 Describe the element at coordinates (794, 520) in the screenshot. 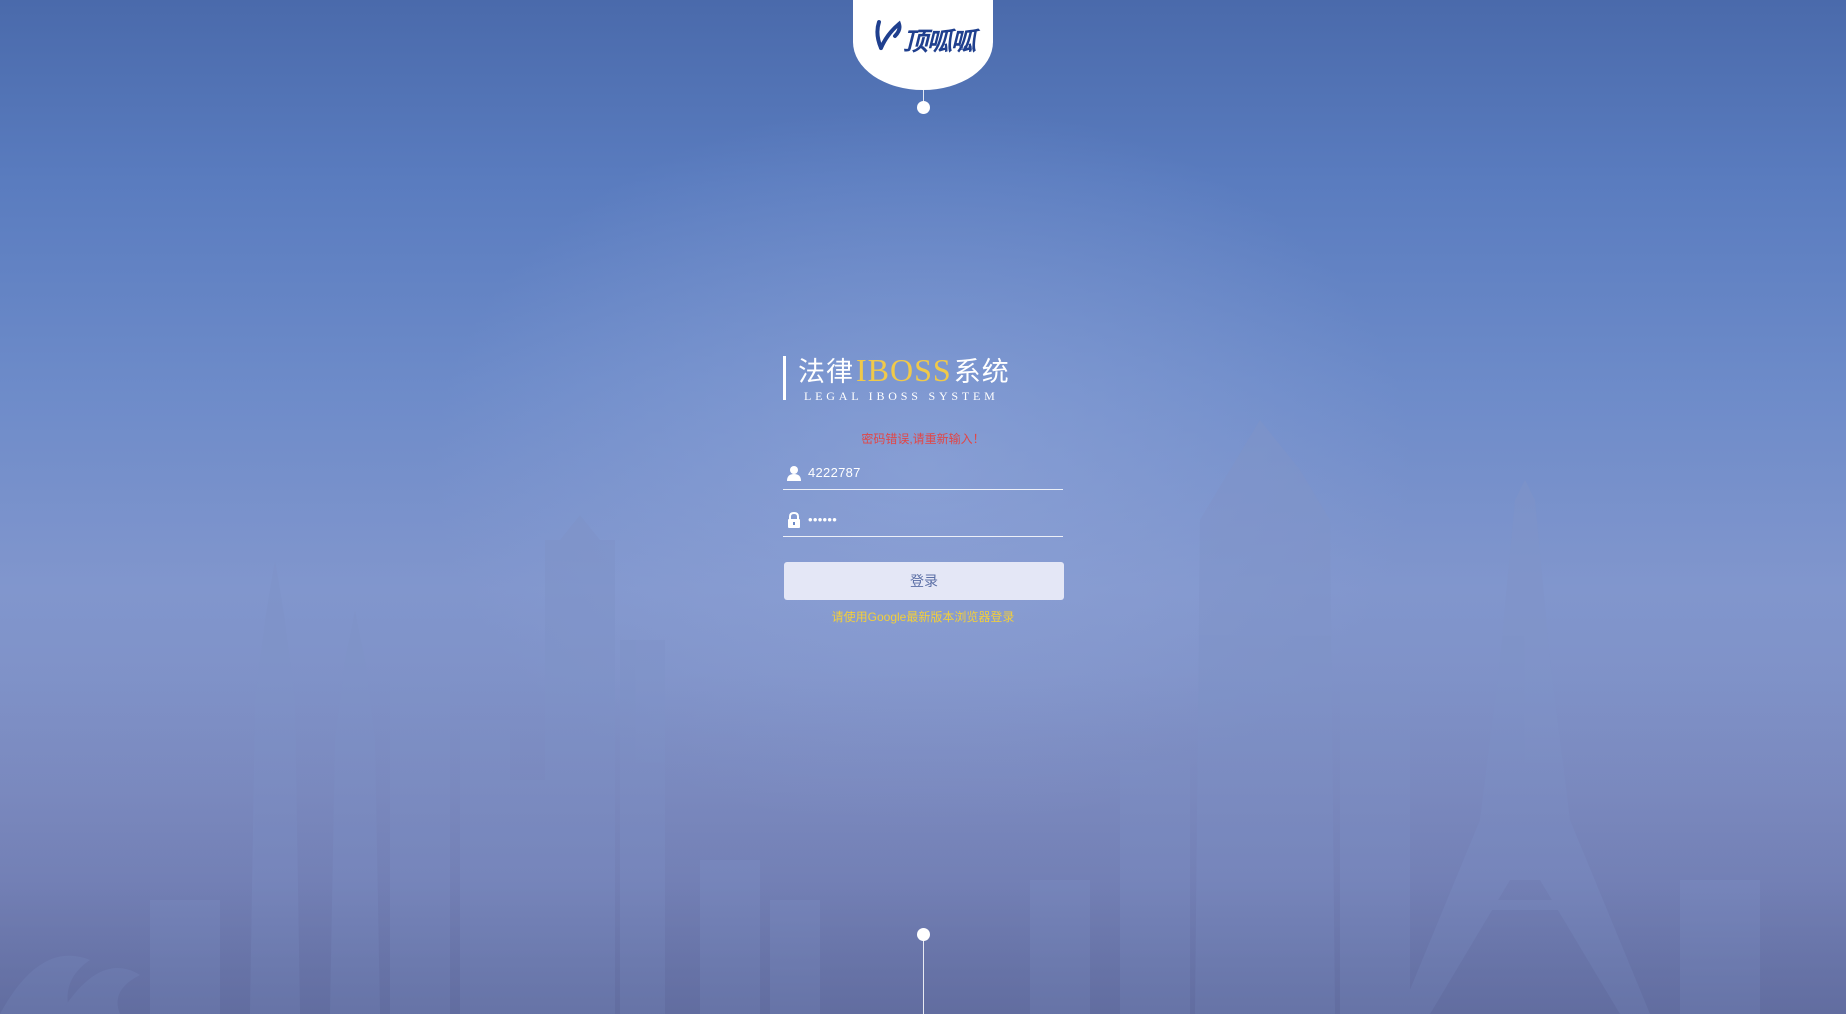

I see `lock-icon` at that location.